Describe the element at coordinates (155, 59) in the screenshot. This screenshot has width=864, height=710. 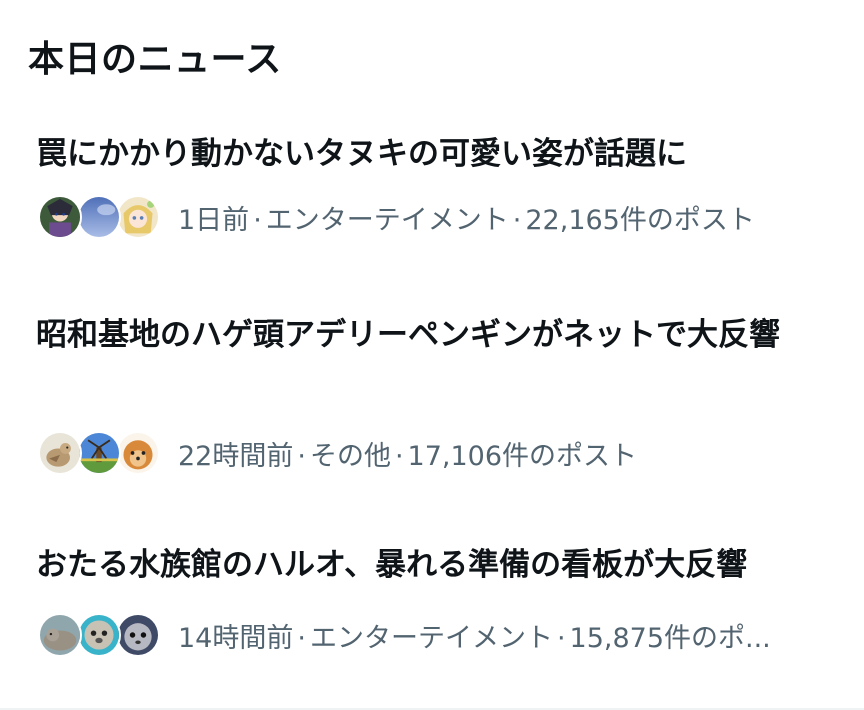
I see `section-title: 本日のニュース` at that location.